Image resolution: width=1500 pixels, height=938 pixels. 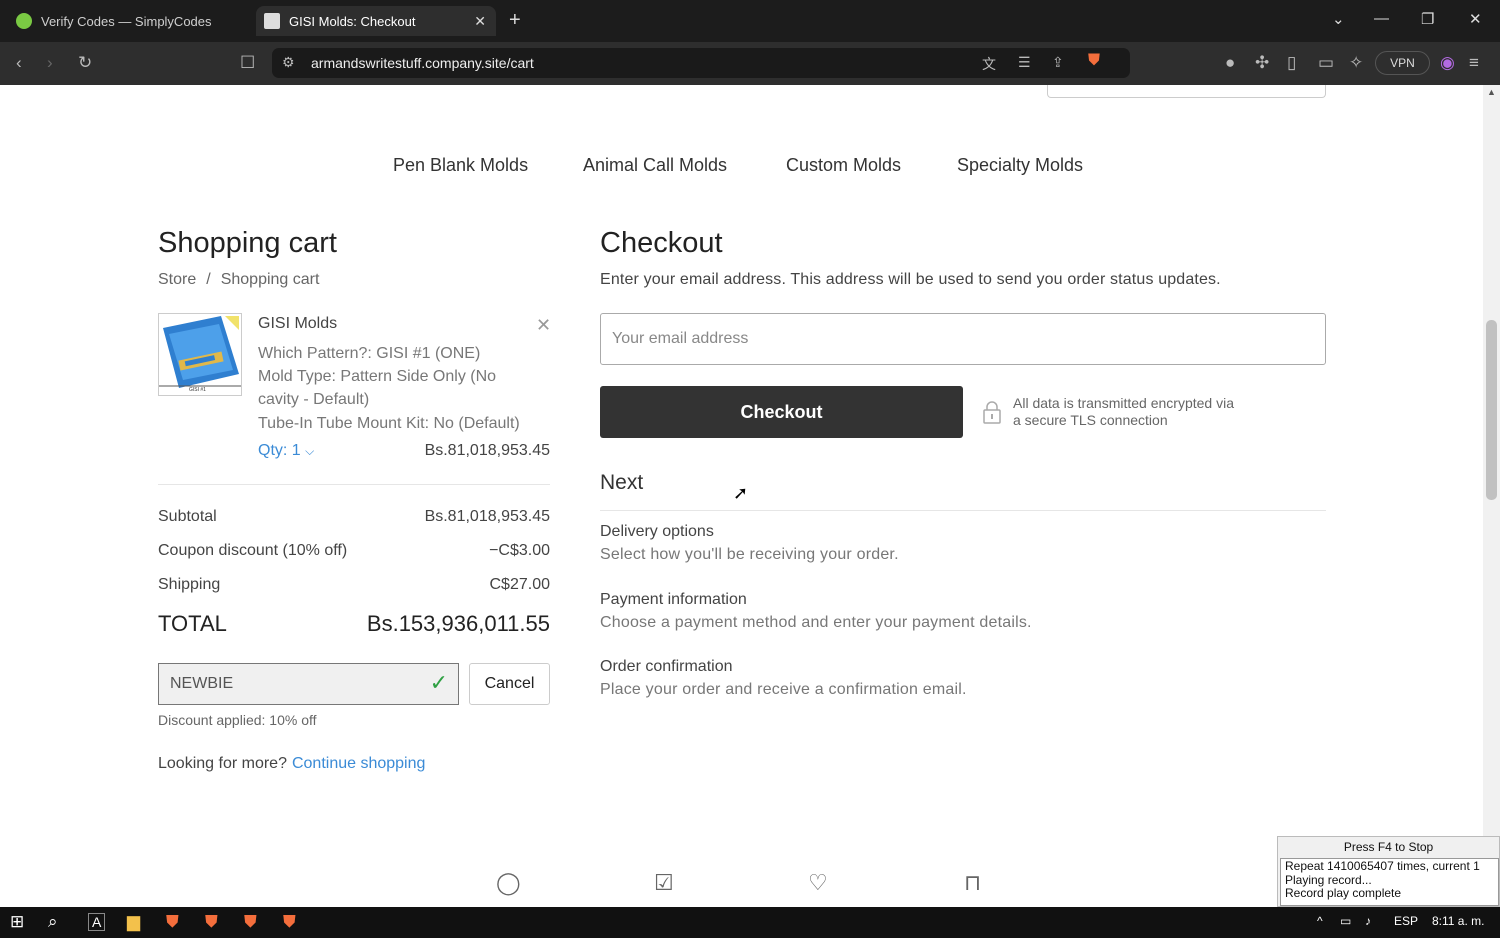 What do you see at coordinates (520, 584) in the screenshot?
I see `summary-value: C$27.00` at bounding box center [520, 584].